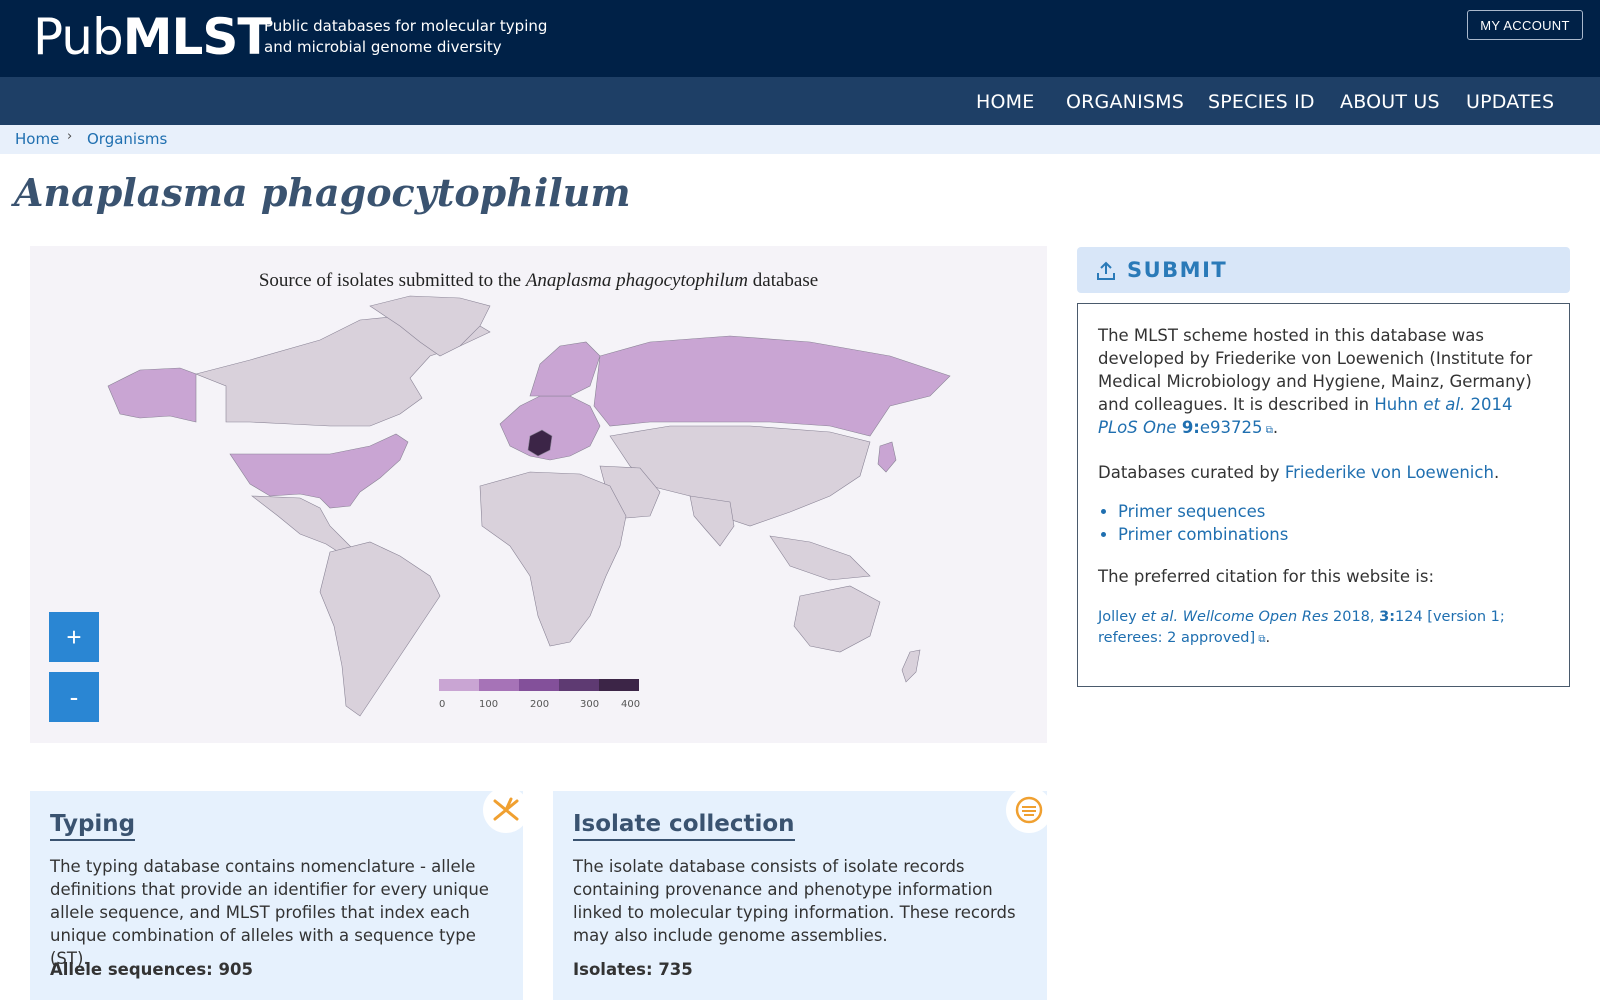  What do you see at coordinates (911, 666) in the screenshot?
I see `map-region-new-zealand` at bounding box center [911, 666].